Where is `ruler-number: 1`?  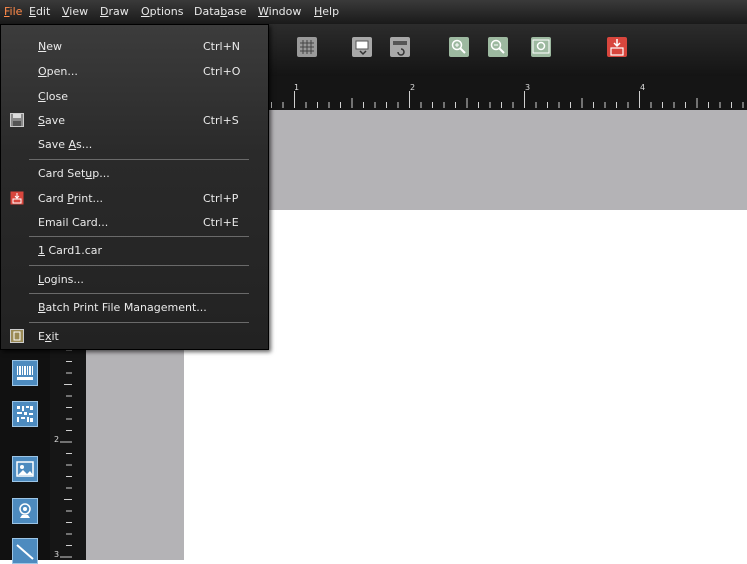 ruler-number: 1 is located at coordinates (297, 87).